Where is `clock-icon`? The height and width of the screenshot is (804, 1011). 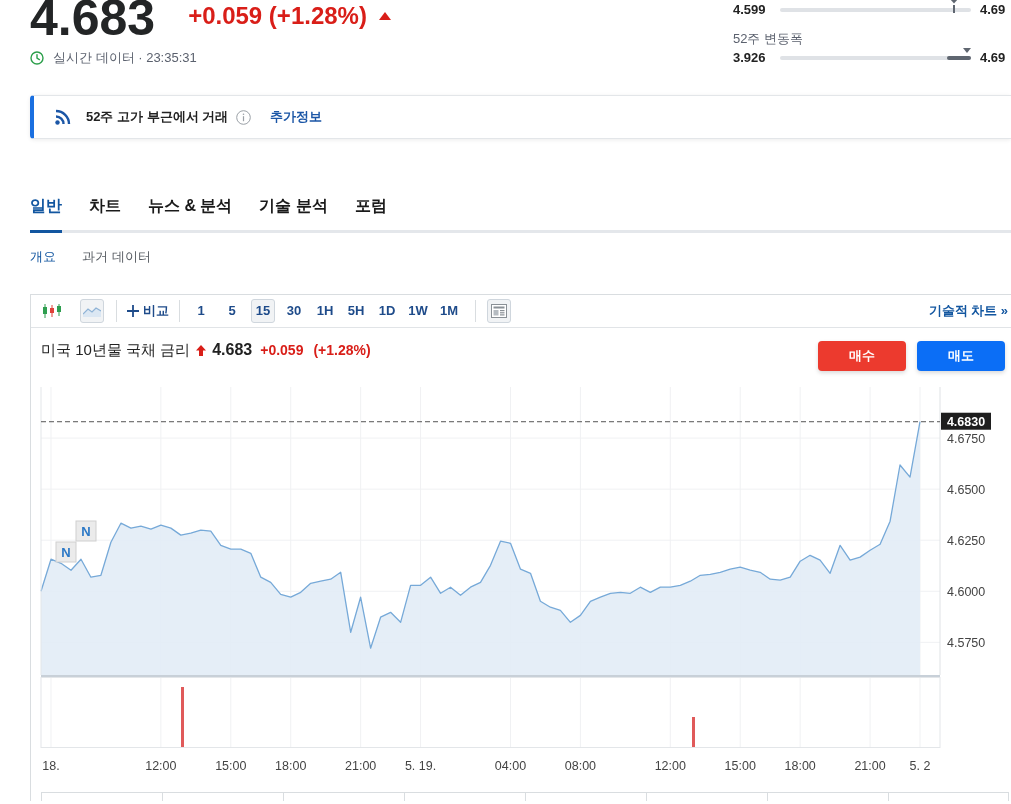
clock-icon is located at coordinates (37, 58).